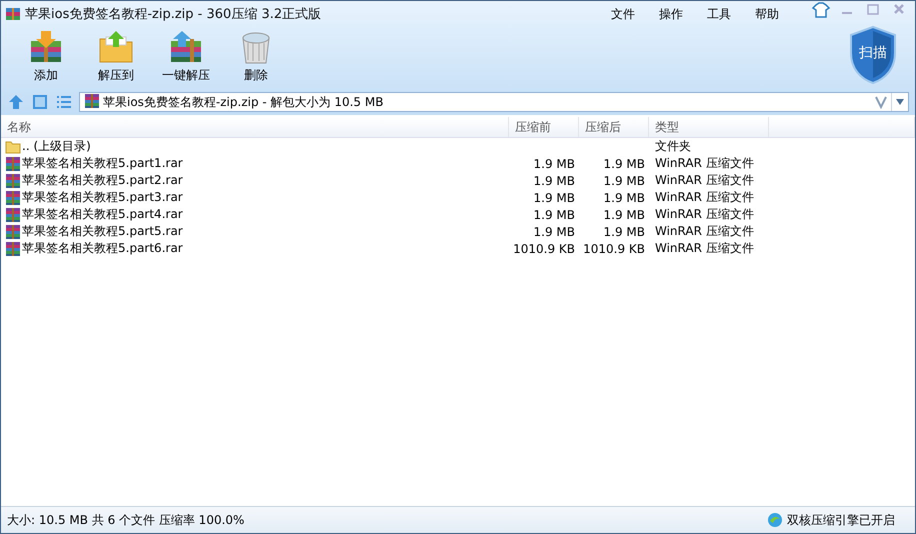  I want to click on toolbar-button: 解压到, so click(116, 56).